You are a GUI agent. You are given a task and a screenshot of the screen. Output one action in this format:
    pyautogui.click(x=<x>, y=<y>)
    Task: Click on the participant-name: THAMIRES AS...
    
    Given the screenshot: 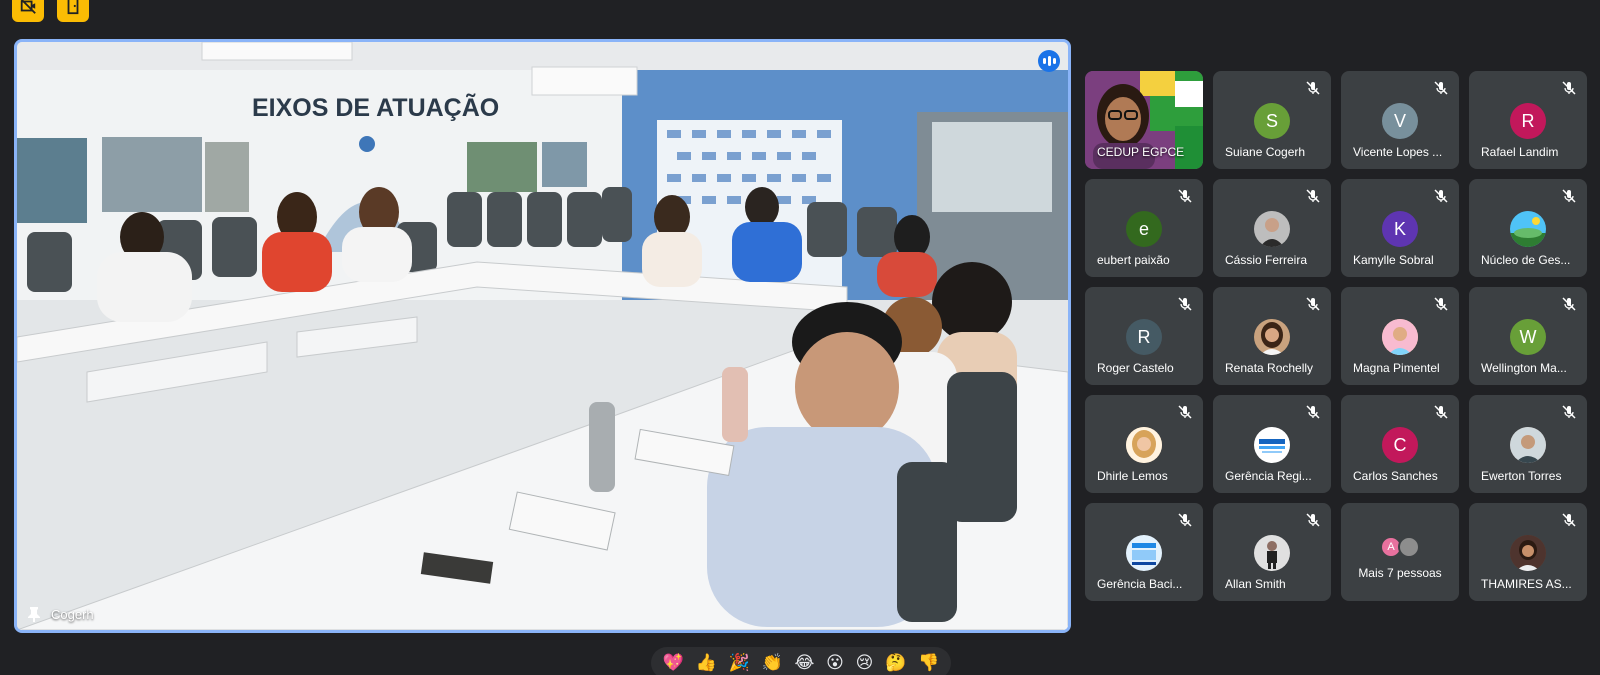 What is the action you would take?
    pyautogui.click(x=1526, y=584)
    